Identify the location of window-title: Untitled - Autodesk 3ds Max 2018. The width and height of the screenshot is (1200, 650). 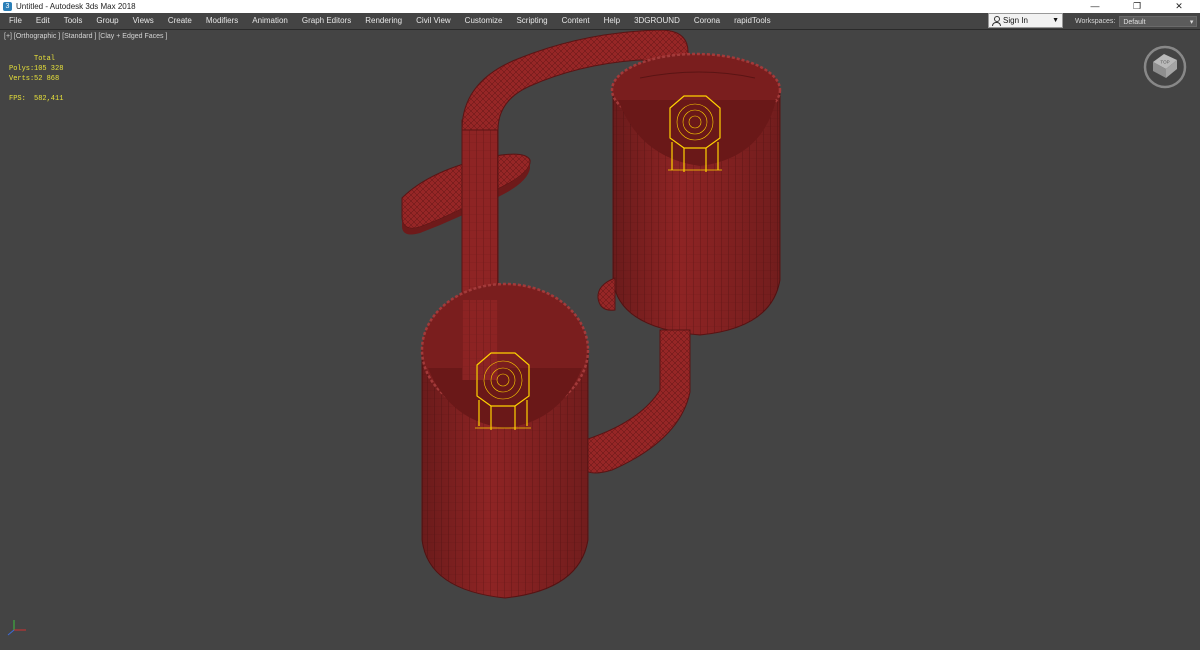
(76, 6).